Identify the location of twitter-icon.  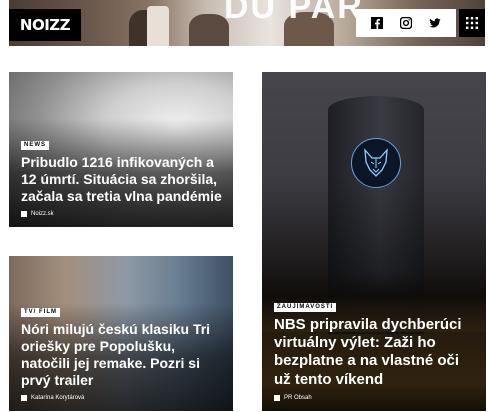
(435, 23).